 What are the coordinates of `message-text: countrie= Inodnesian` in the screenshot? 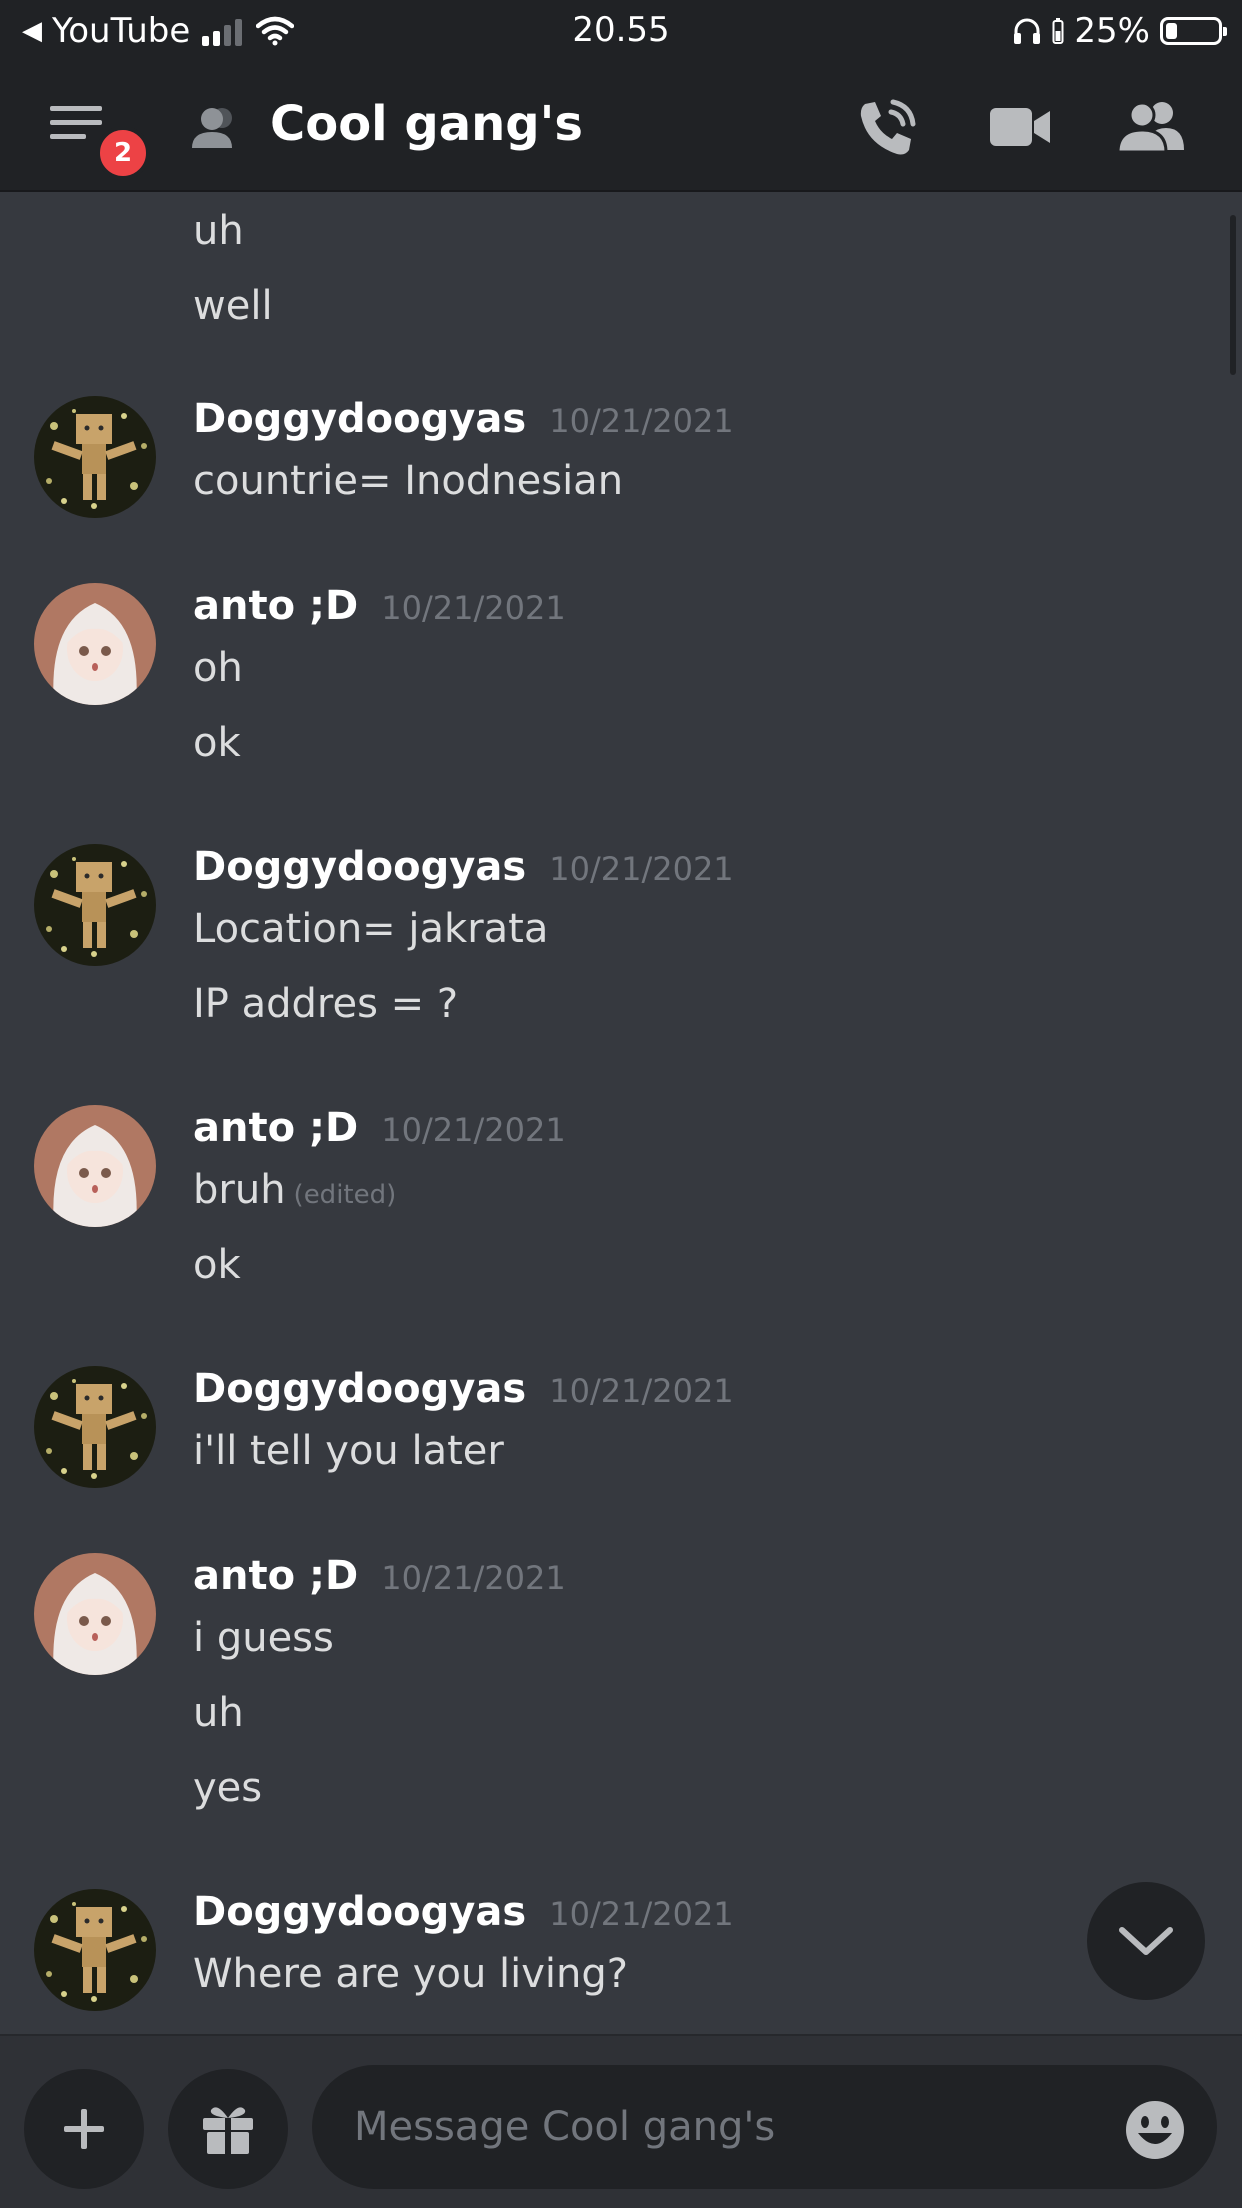 It's located at (408, 481).